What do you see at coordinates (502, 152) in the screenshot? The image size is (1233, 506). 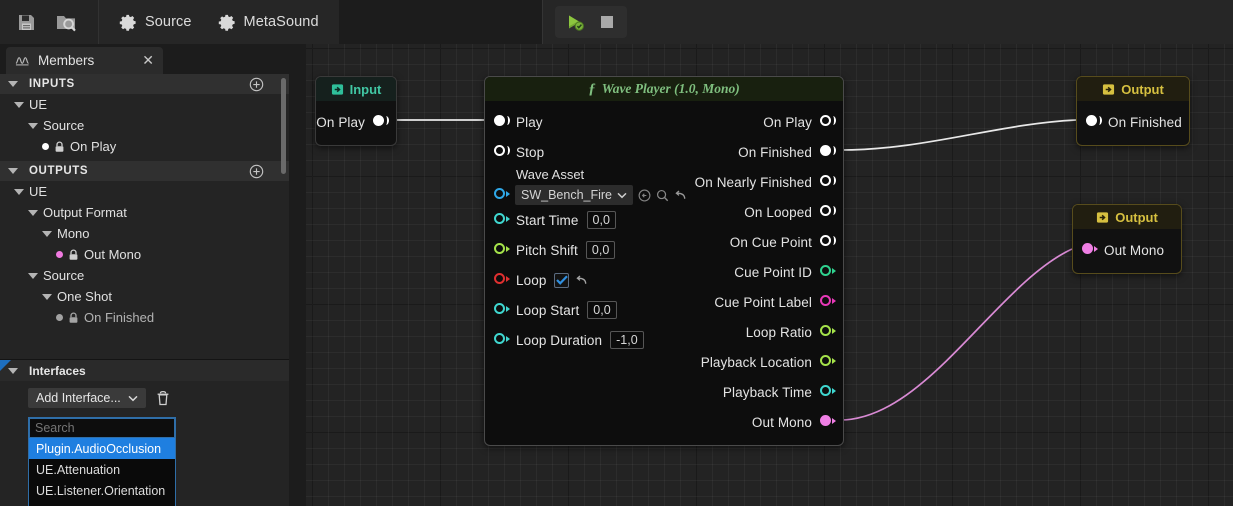 I see `pin-stop` at bounding box center [502, 152].